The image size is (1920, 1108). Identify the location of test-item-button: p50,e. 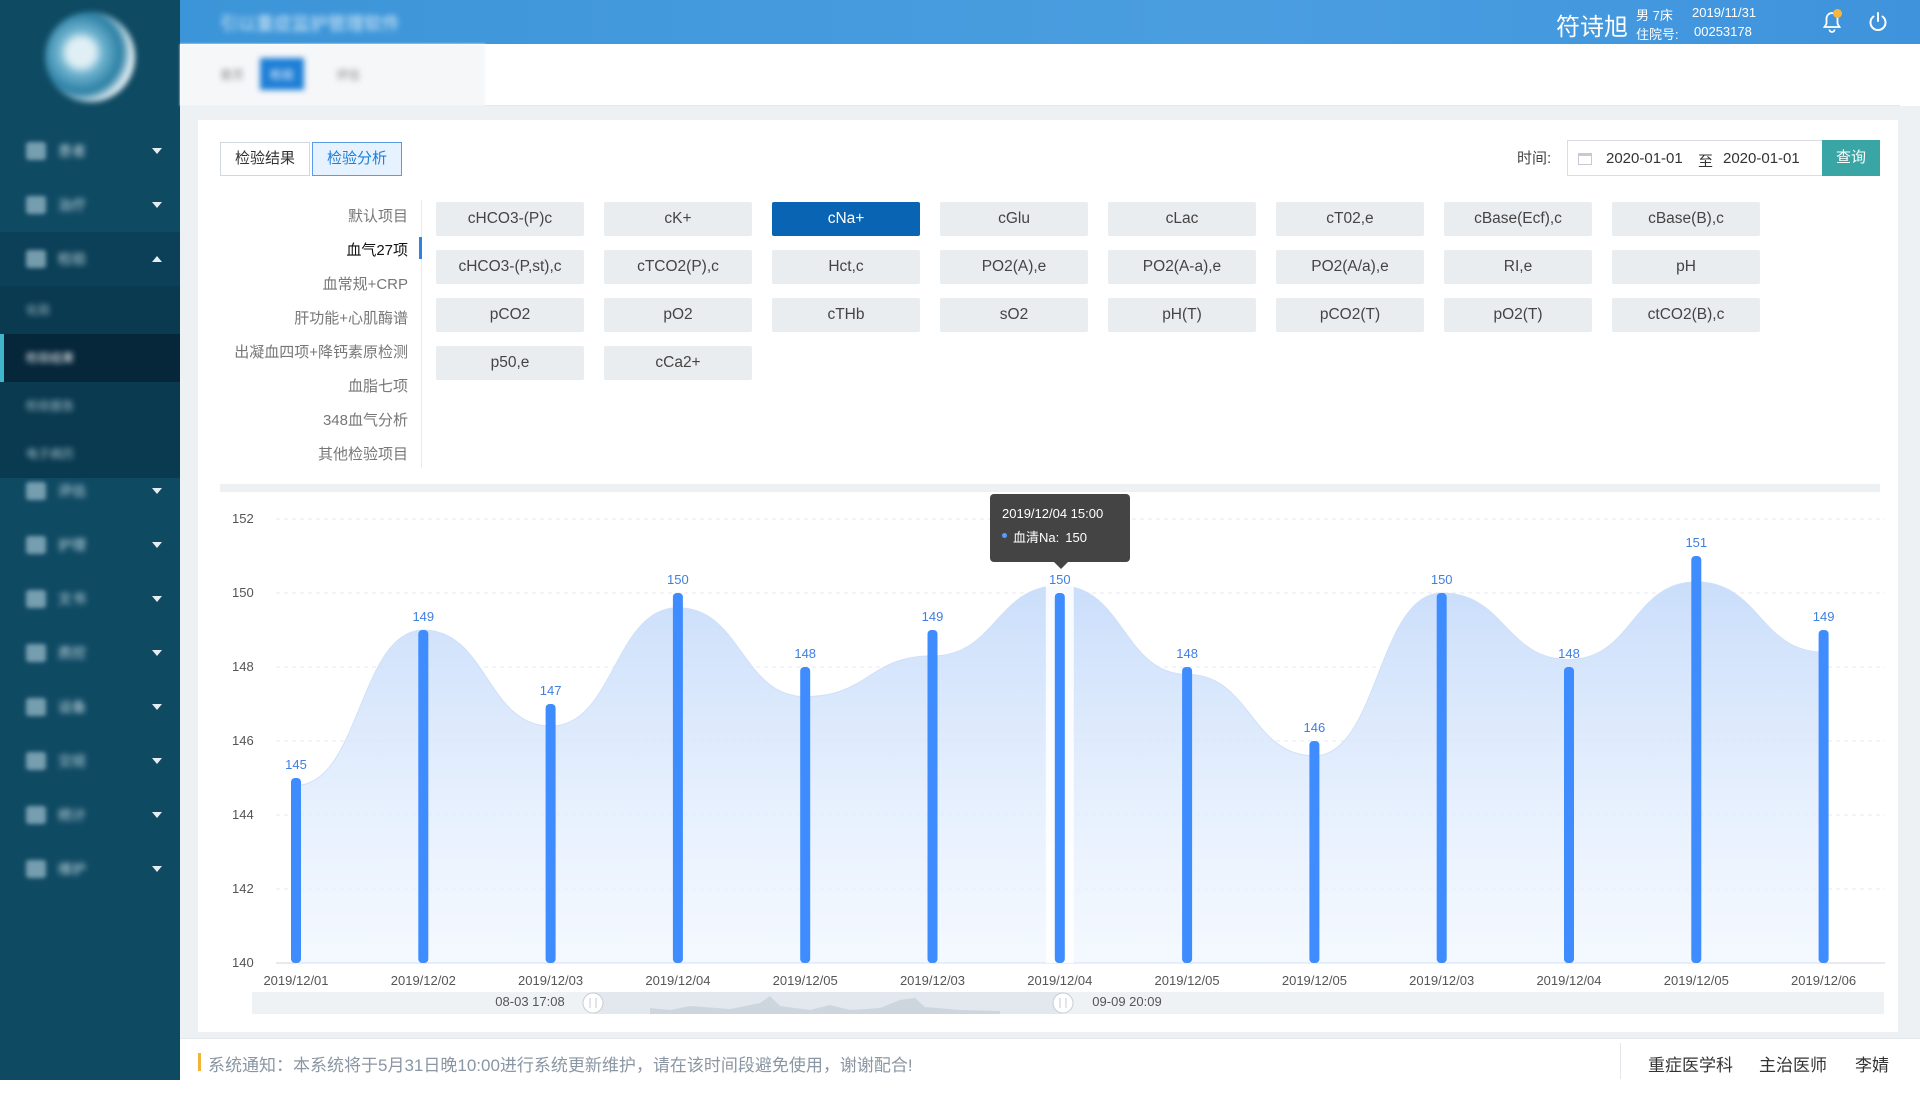
(510, 363).